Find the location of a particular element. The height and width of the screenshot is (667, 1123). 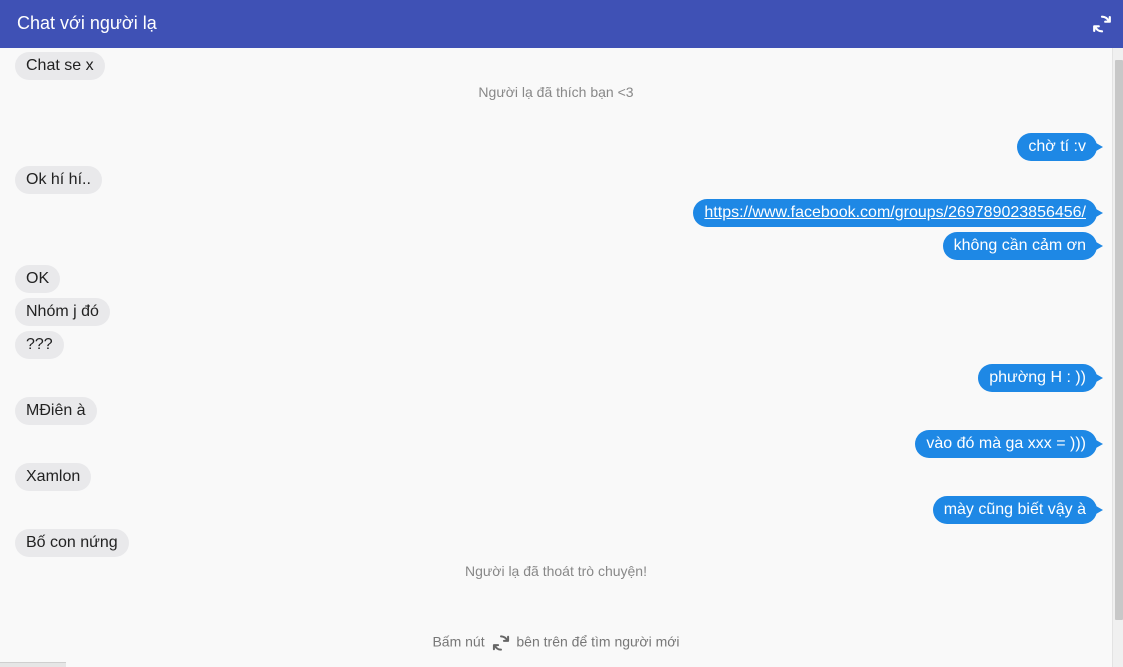

system-notice: Người lạ đã thoát trò chuyện! is located at coordinates (556, 571).